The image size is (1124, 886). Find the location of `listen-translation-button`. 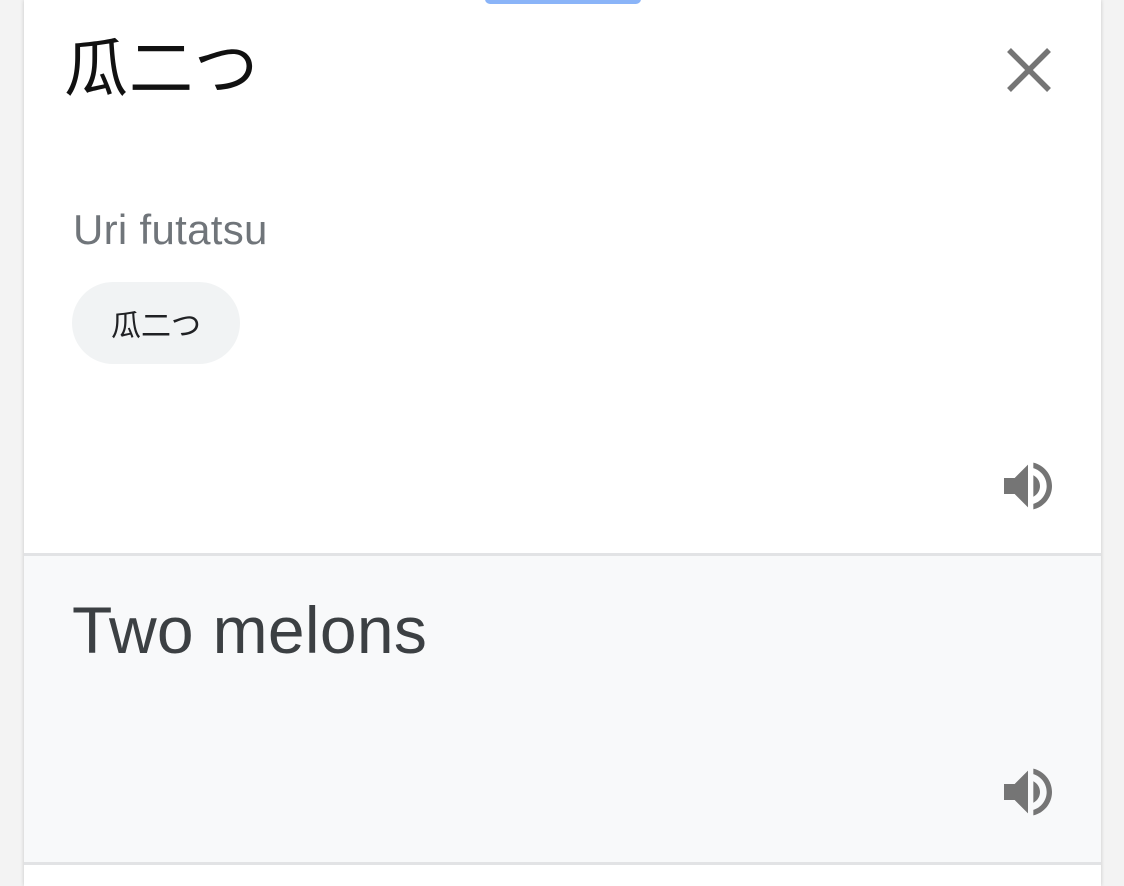

listen-translation-button is located at coordinates (1028, 792).